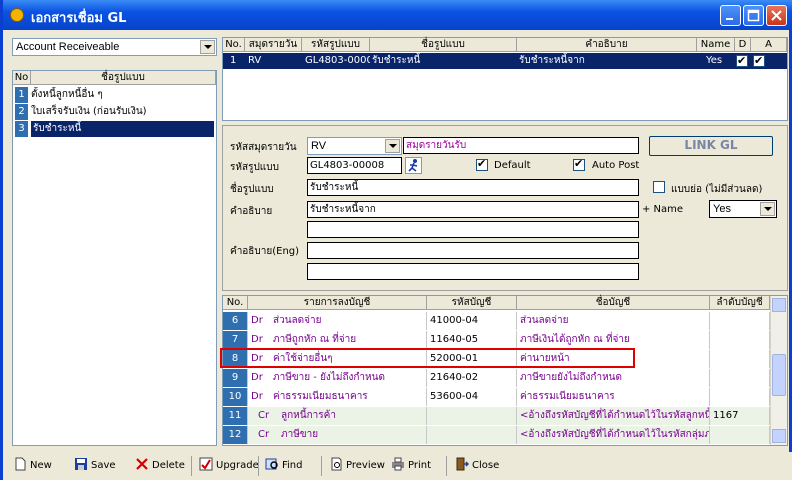 The height and width of the screenshot is (480, 792). I want to click on grid-header-name: ชื่อรูปแบบ, so click(443, 45).